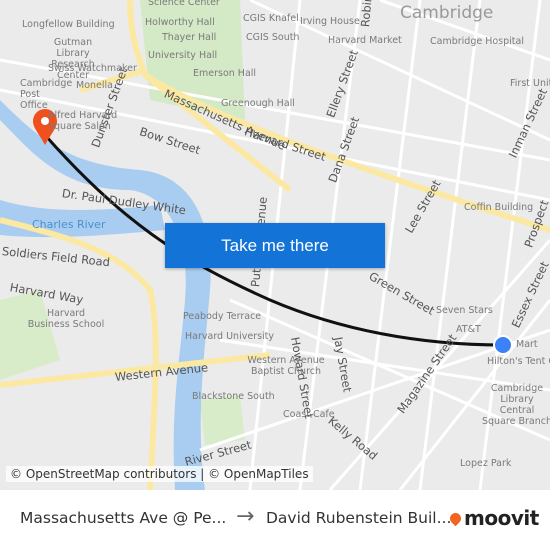 This screenshot has height=550, width=550. Describe the element at coordinates (30, 335) in the screenshot. I see `park` at that location.